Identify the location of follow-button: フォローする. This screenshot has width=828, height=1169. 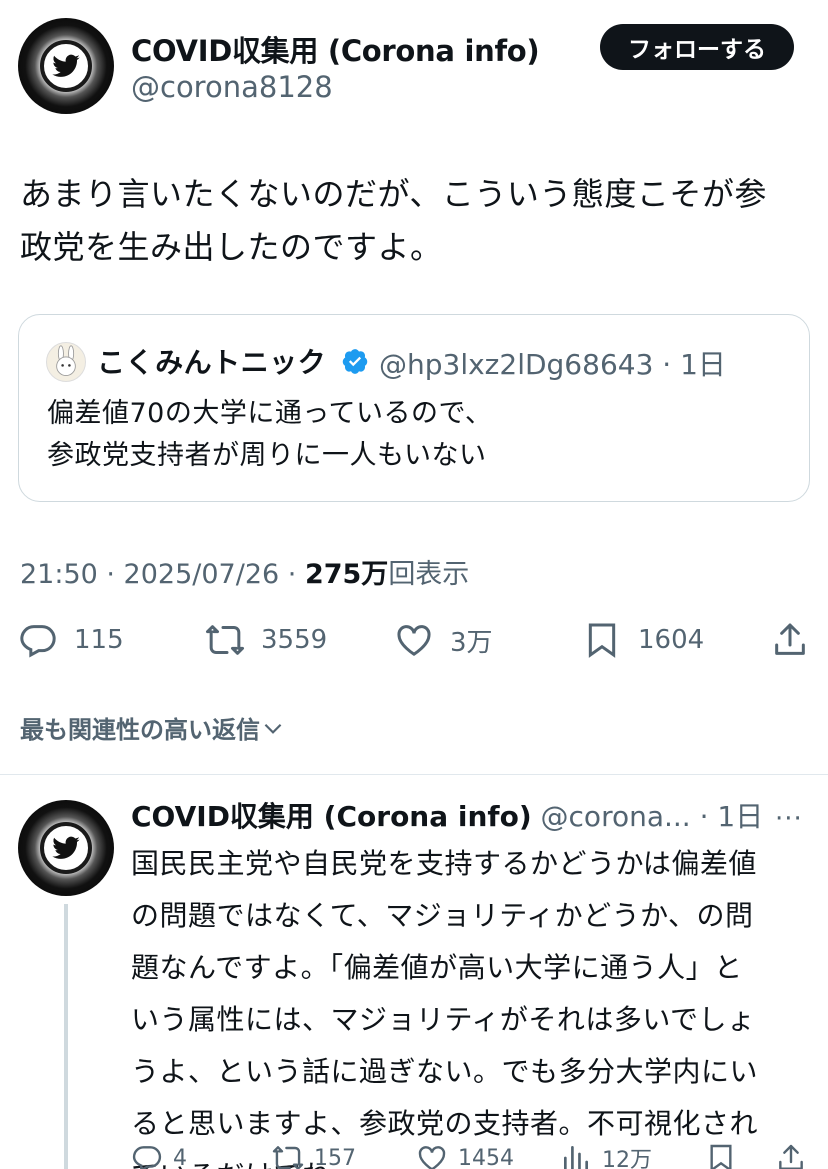
(697, 47).